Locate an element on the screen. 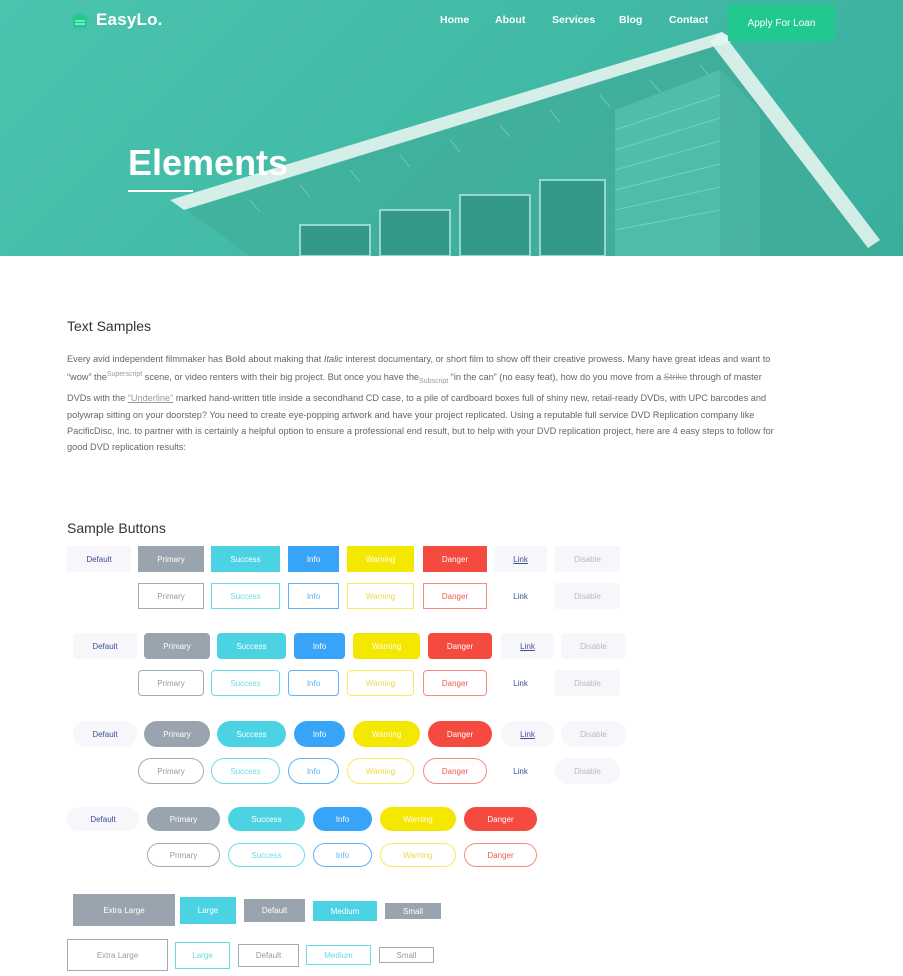  warning-radius-button: Warning is located at coordinates (386, 646).